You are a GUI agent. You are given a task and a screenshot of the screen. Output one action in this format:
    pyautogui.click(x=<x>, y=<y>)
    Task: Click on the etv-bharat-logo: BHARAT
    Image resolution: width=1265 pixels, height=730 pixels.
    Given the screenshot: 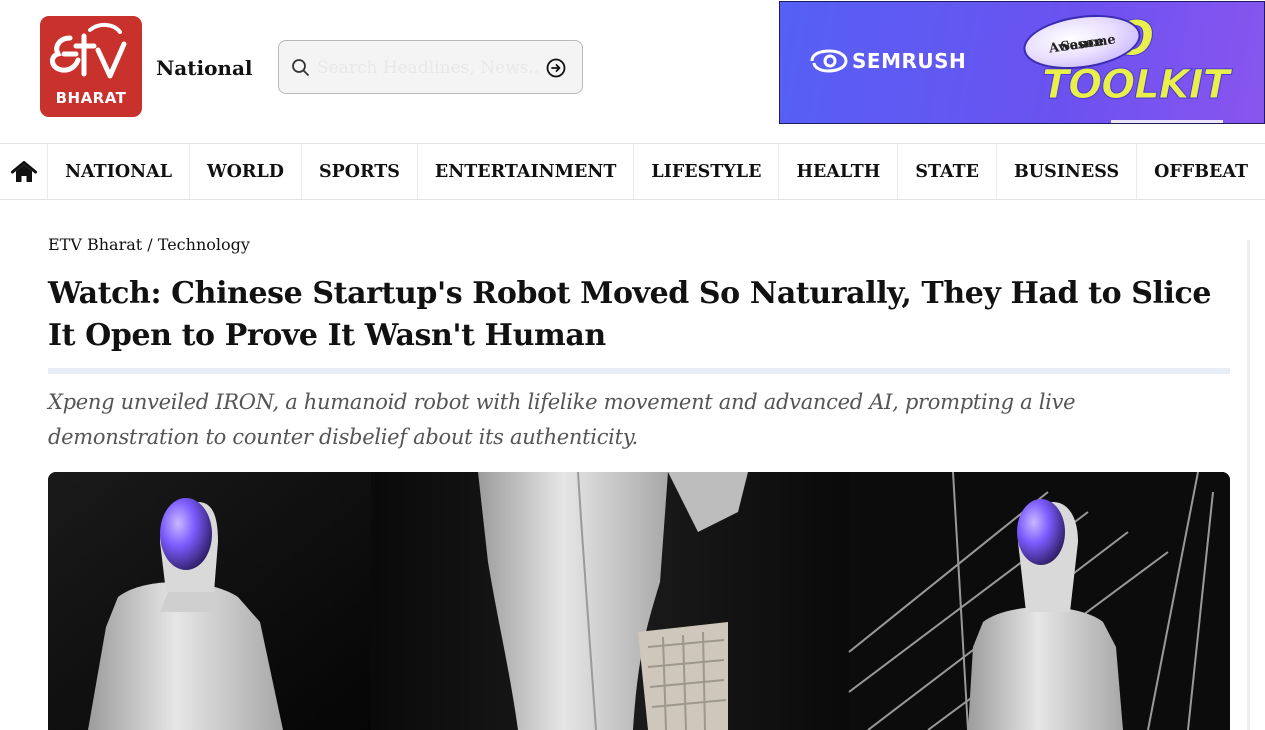 What is the action you would take?
    pyautogui.click(x=91, y=66)
    